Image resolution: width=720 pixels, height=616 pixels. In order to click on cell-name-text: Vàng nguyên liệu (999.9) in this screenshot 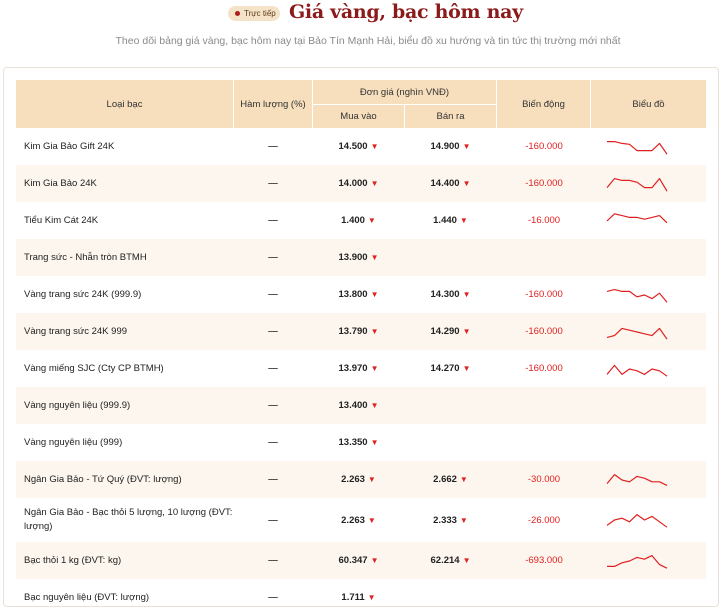, I will do `click(77, 405)`.